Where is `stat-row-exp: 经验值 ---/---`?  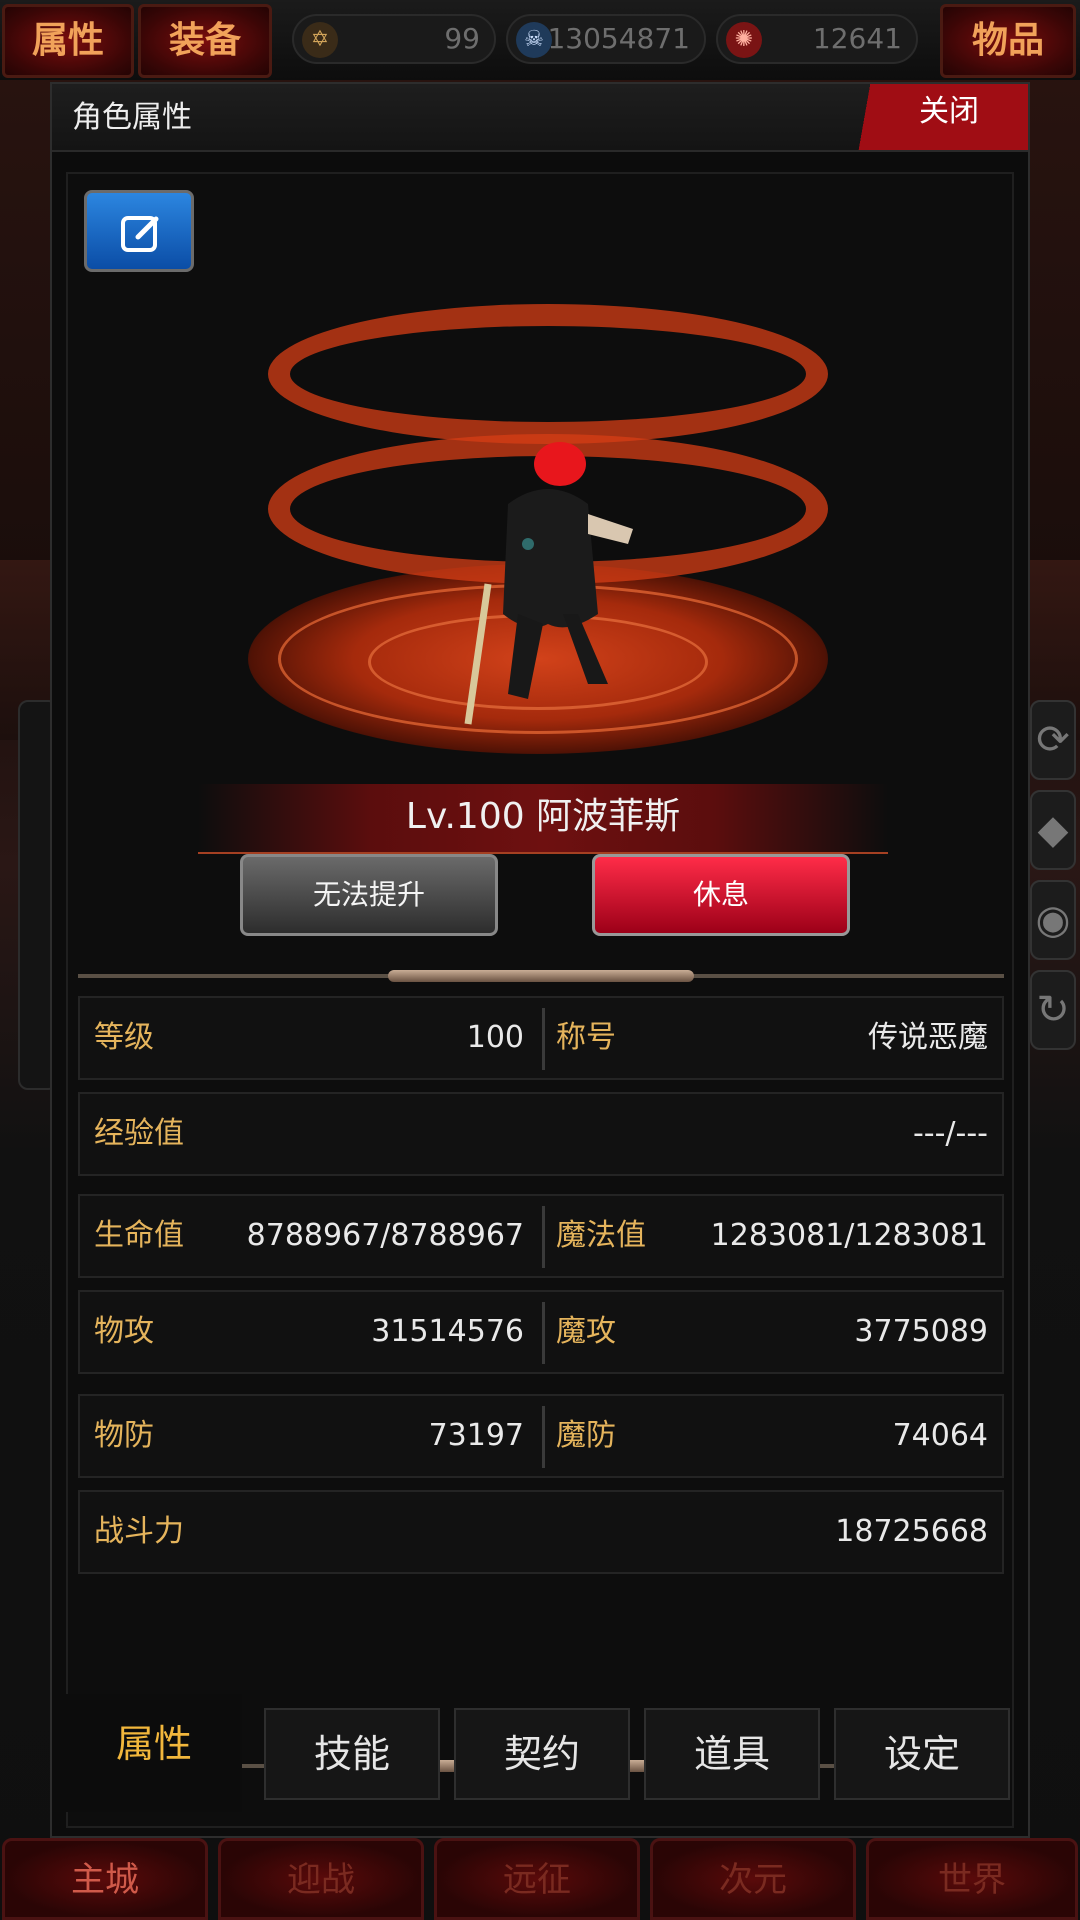
stat-row-exp: 经验值 ---/--- is located at coordinates (541, 1134).